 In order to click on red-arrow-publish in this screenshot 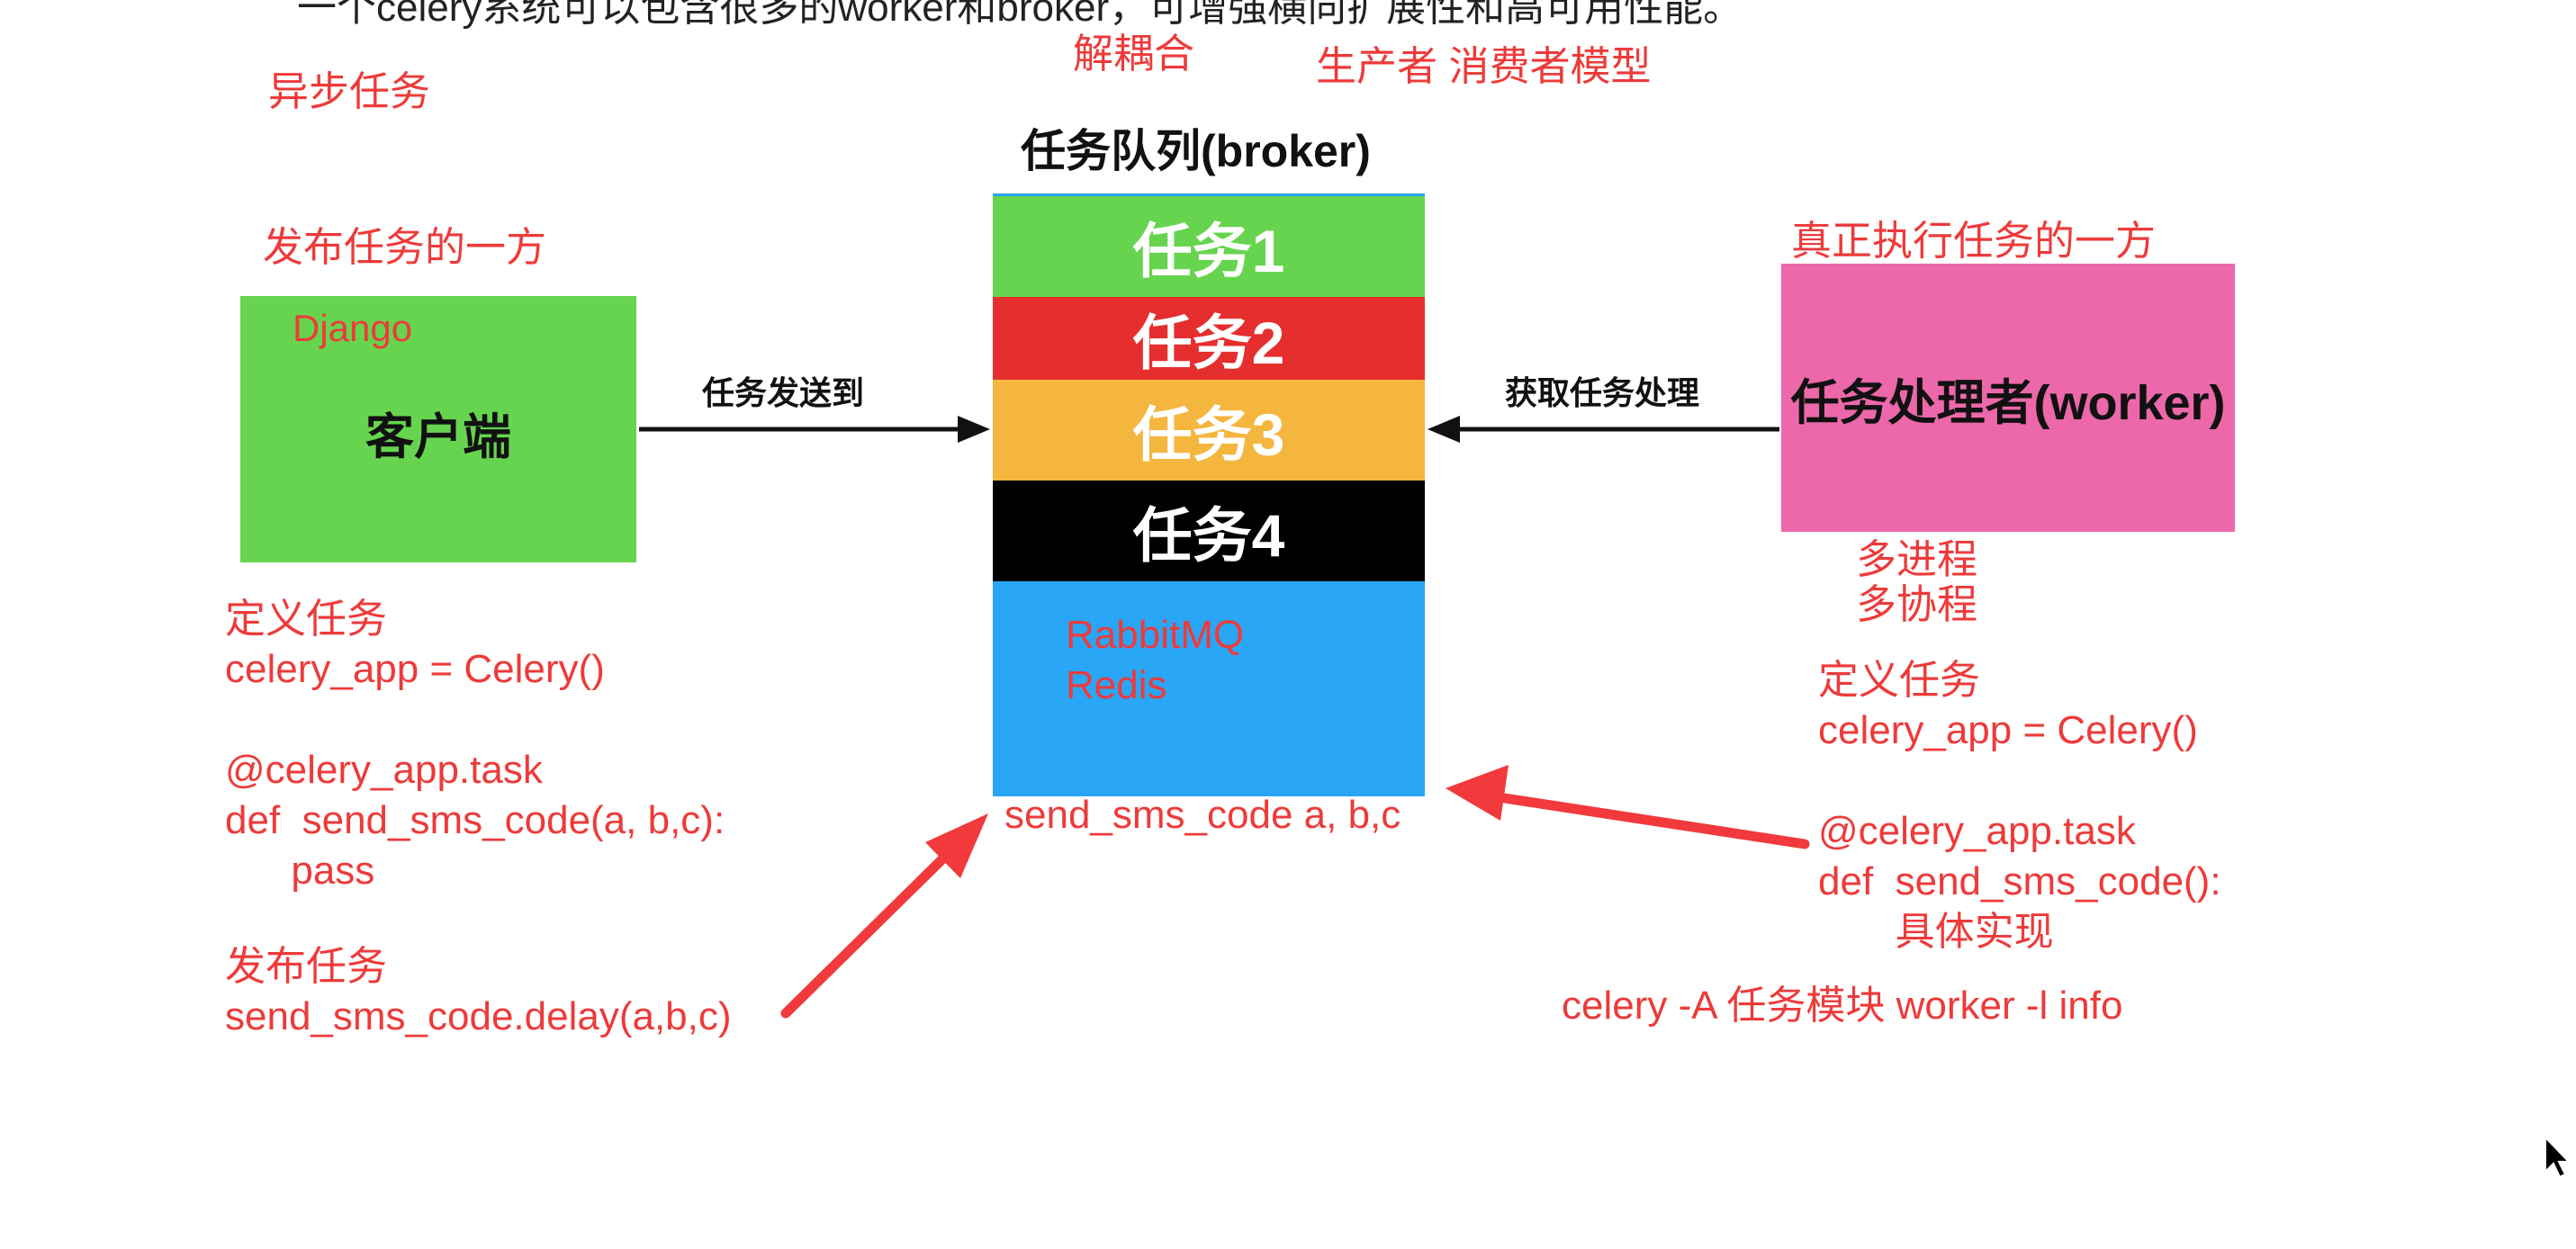, I will do `click(884, 916)`.